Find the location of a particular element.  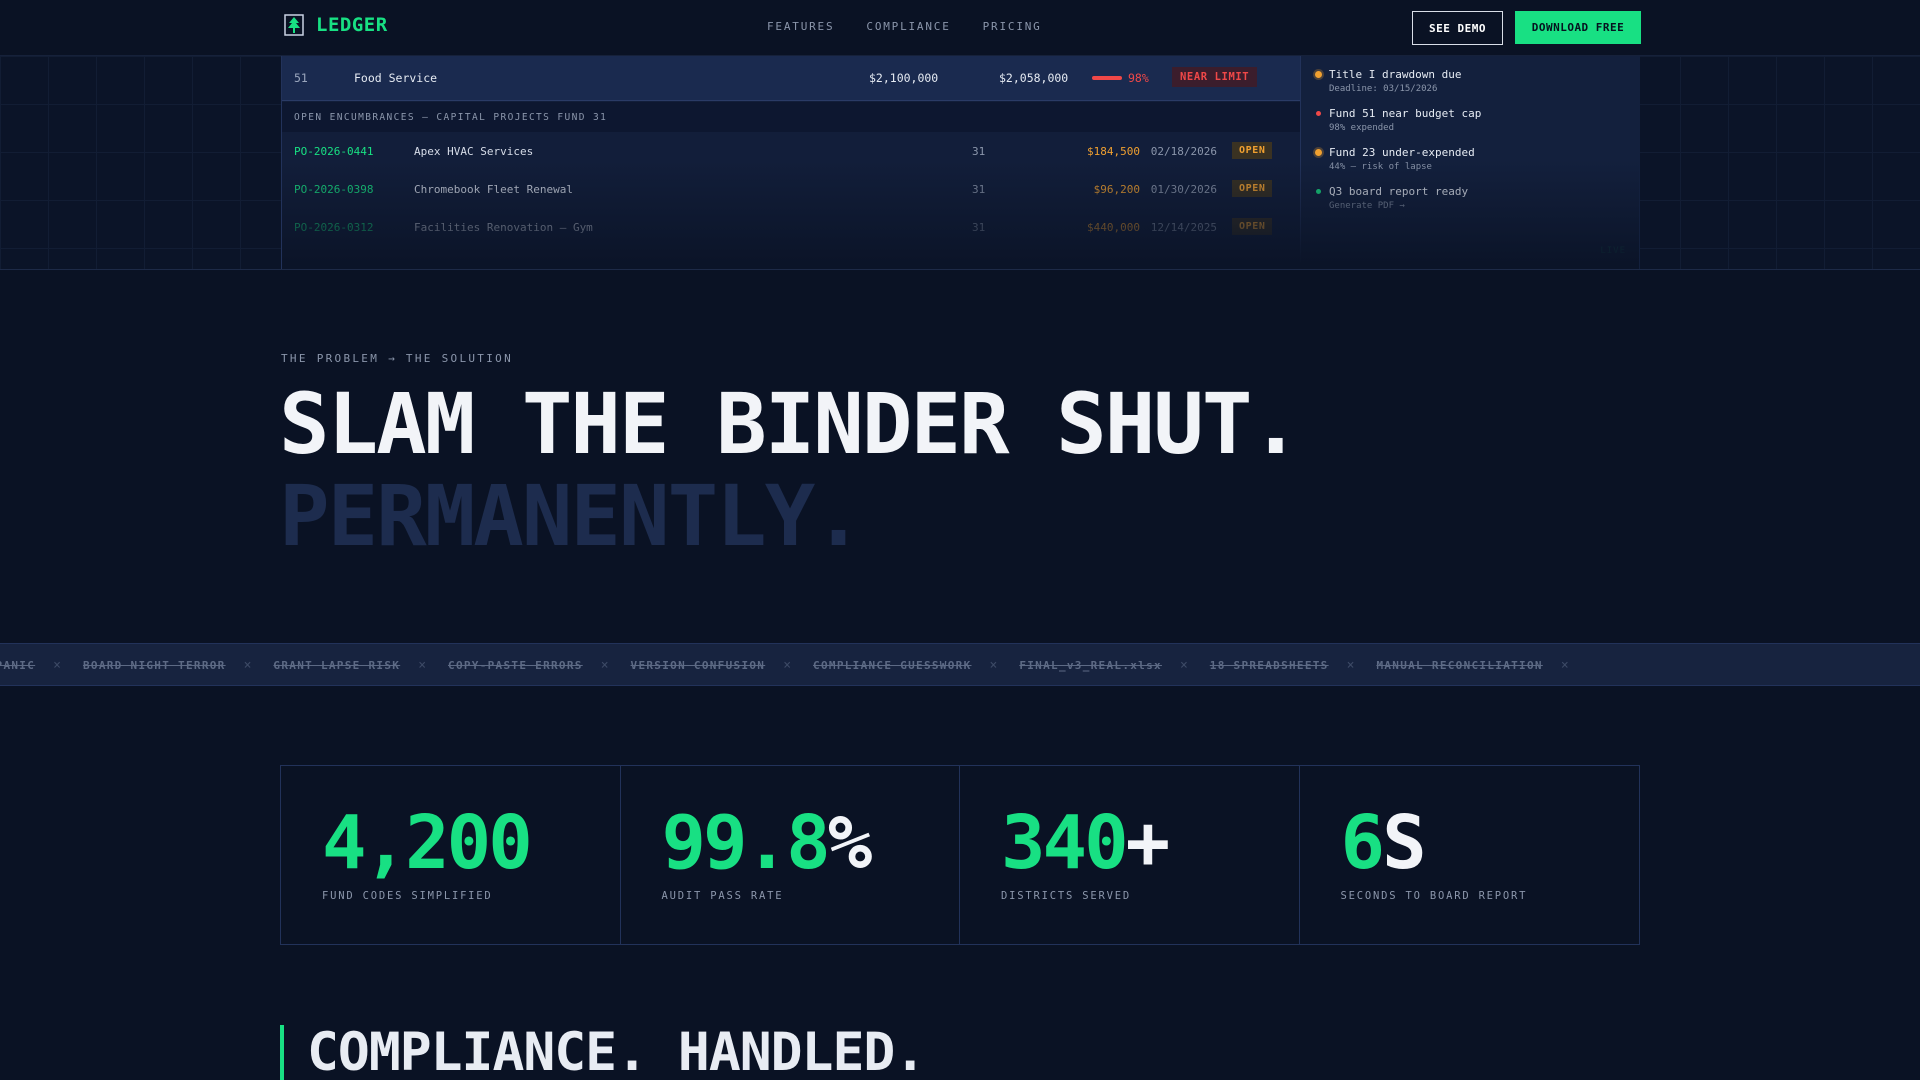

po-amount: $96,200 is located at coordinates (1116, 189).